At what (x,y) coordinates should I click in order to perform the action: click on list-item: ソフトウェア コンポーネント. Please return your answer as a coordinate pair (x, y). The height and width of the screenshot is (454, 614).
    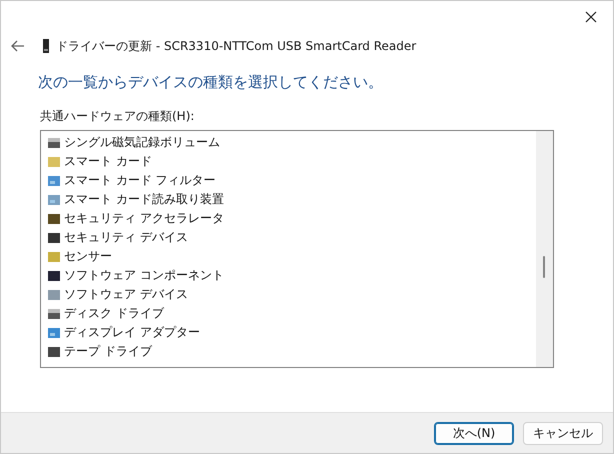
    Looking at the image, I should click on (136, 275).